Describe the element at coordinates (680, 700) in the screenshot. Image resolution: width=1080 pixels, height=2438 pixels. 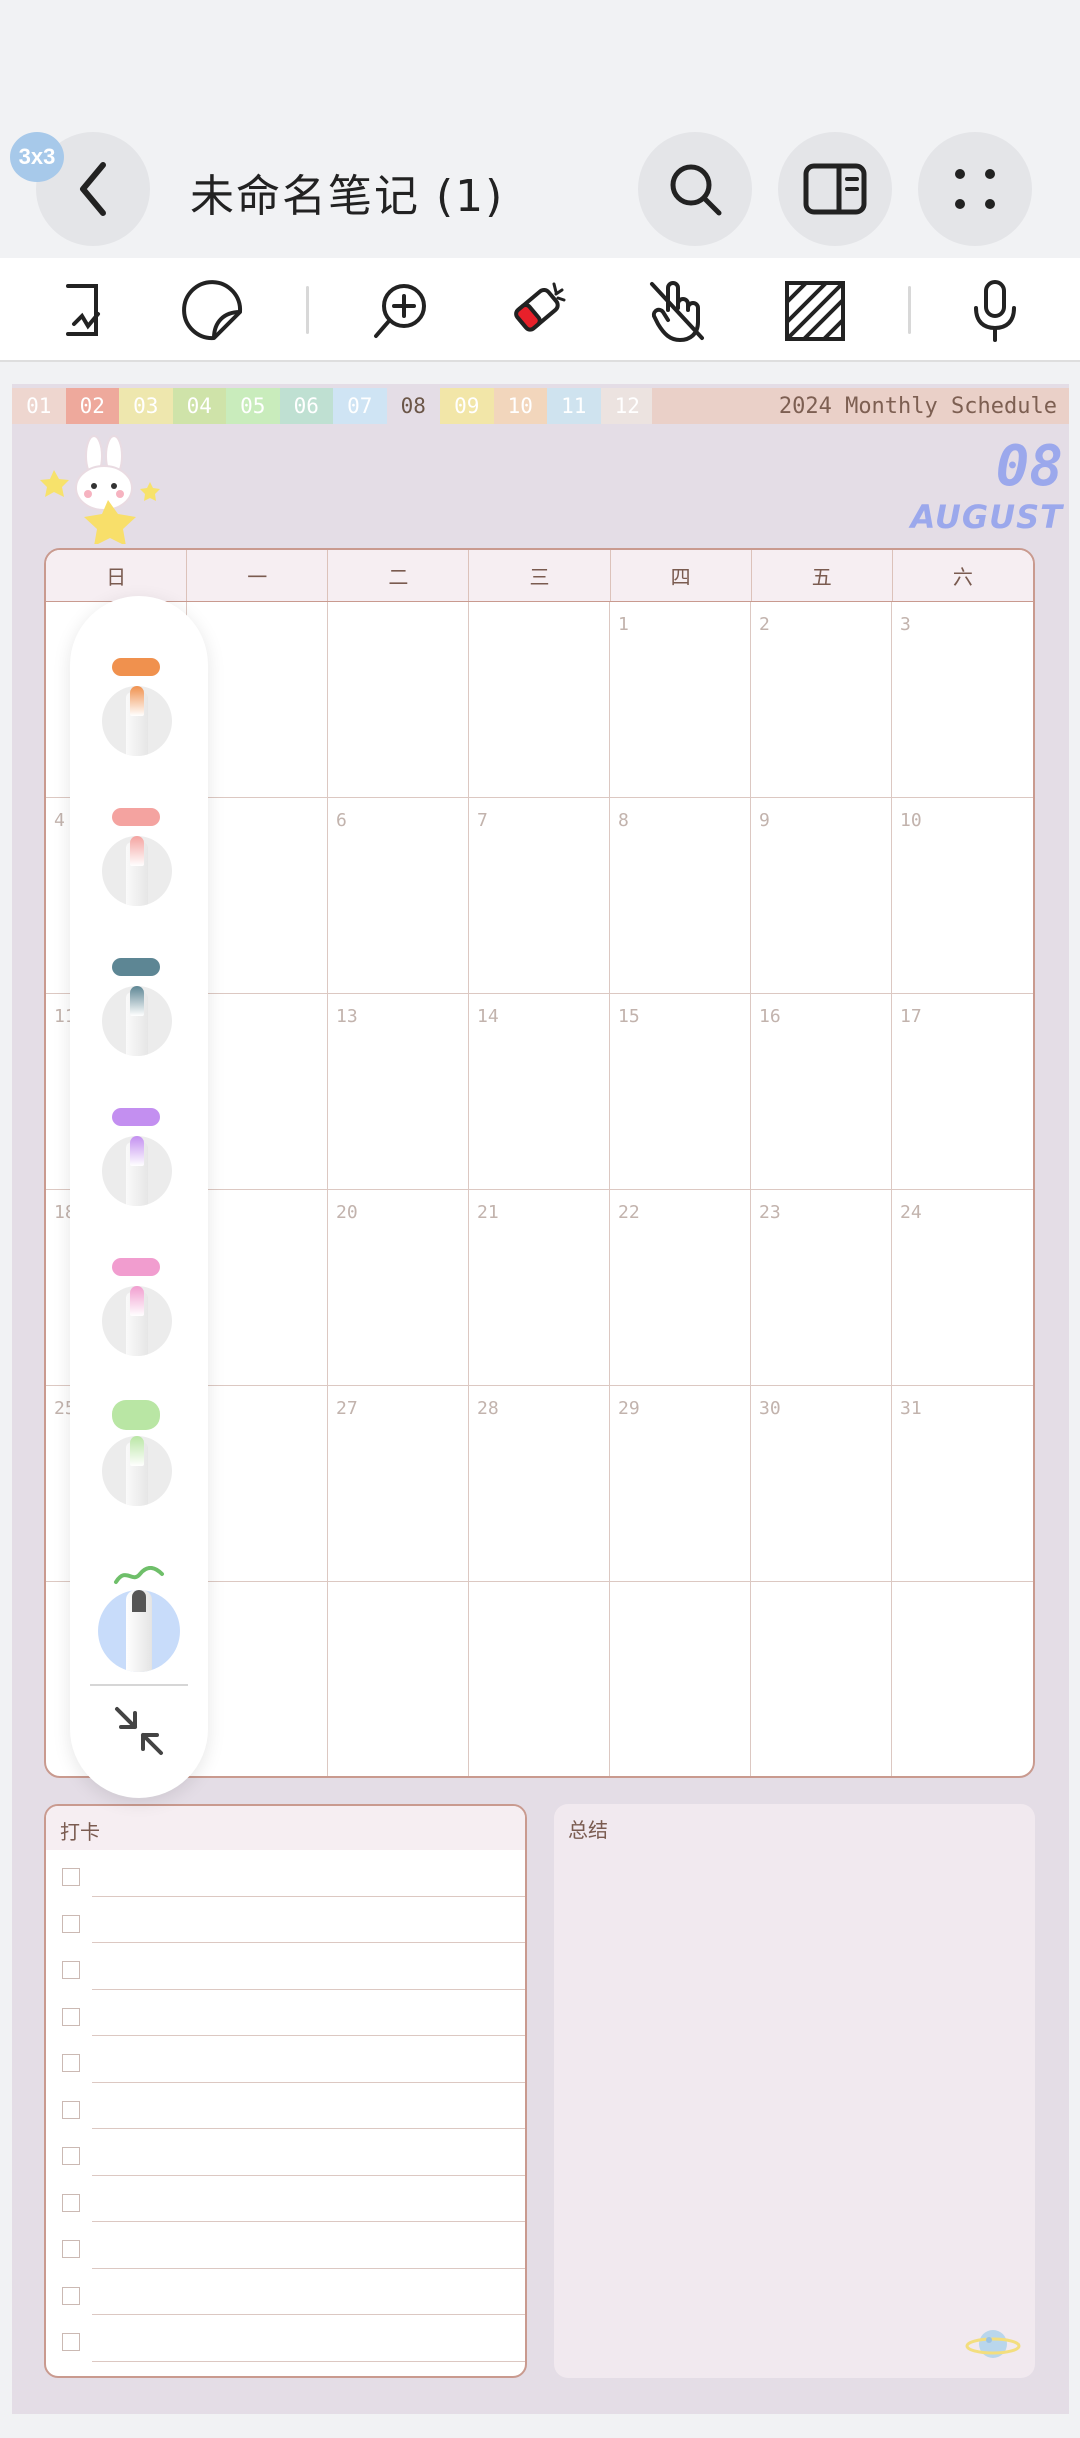
I see `calendar-day-cell: 1` at that location.